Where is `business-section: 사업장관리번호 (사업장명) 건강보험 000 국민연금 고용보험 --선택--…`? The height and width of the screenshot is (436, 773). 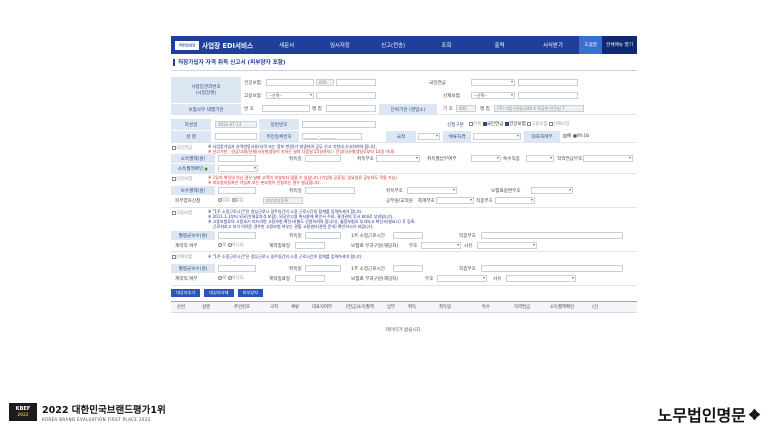 business-section: 사업장관리번호 (사업장명) 건강보험 000 국민연금 고용보험 --선택--… is located at coordinates (404, 96).